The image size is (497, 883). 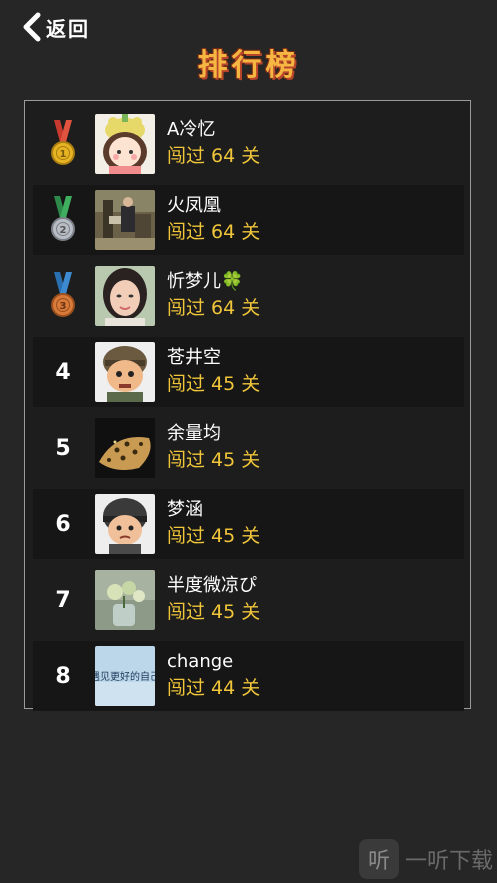 I want to click on leaderboard-row: 6 梦涵 闯过 45 关, so click(x=248, y=524).